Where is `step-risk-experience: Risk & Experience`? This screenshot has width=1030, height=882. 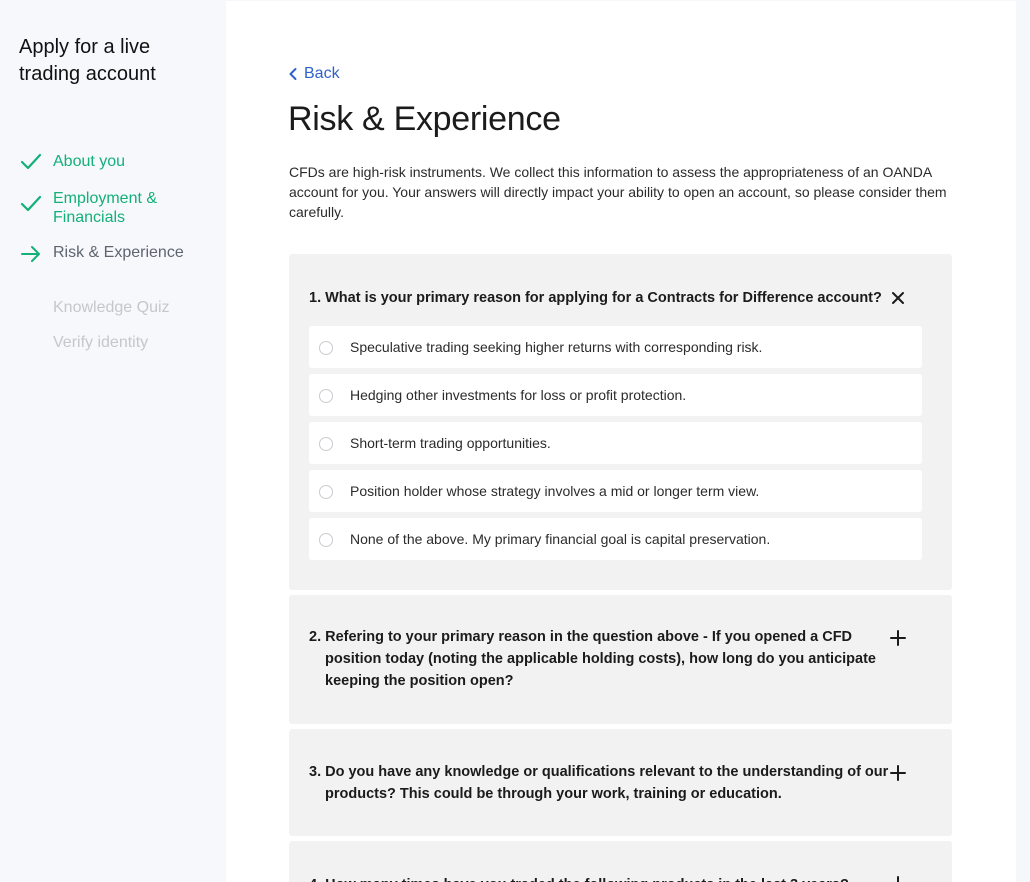
step-risk-experience: Risk & Experience is located at coordinates (105, 252).